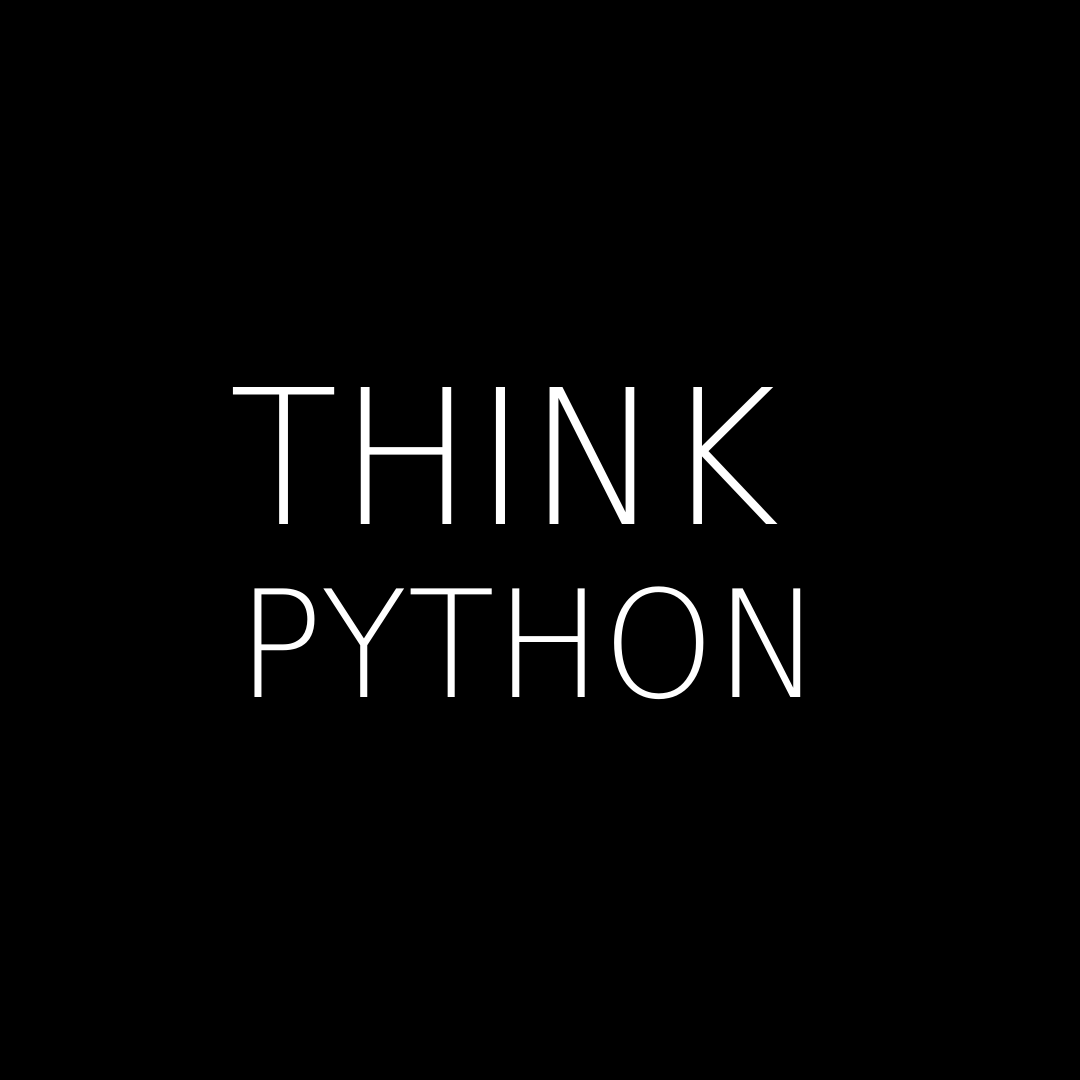  Describe the element at coordinates (530, 646) in the screenshot. I see `title-line-python: PYTHON` at that location.